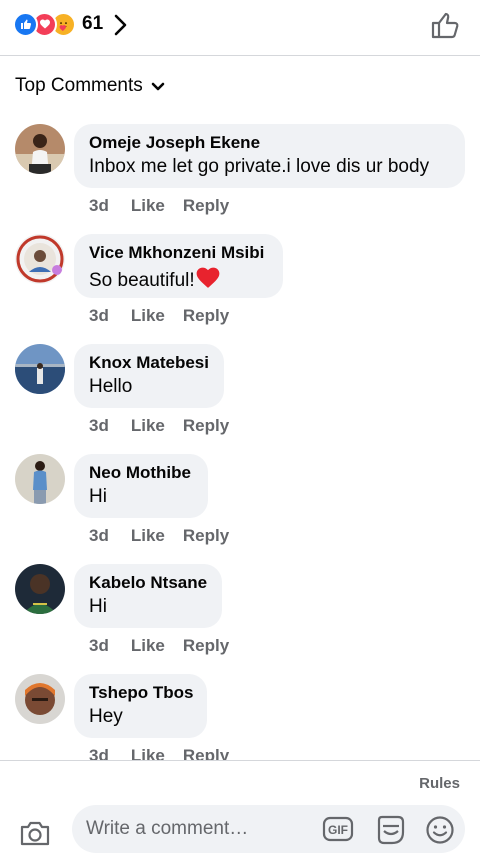  I want to click on comment-bubble: Tshepo Tbos Hey, so click(140, 706).